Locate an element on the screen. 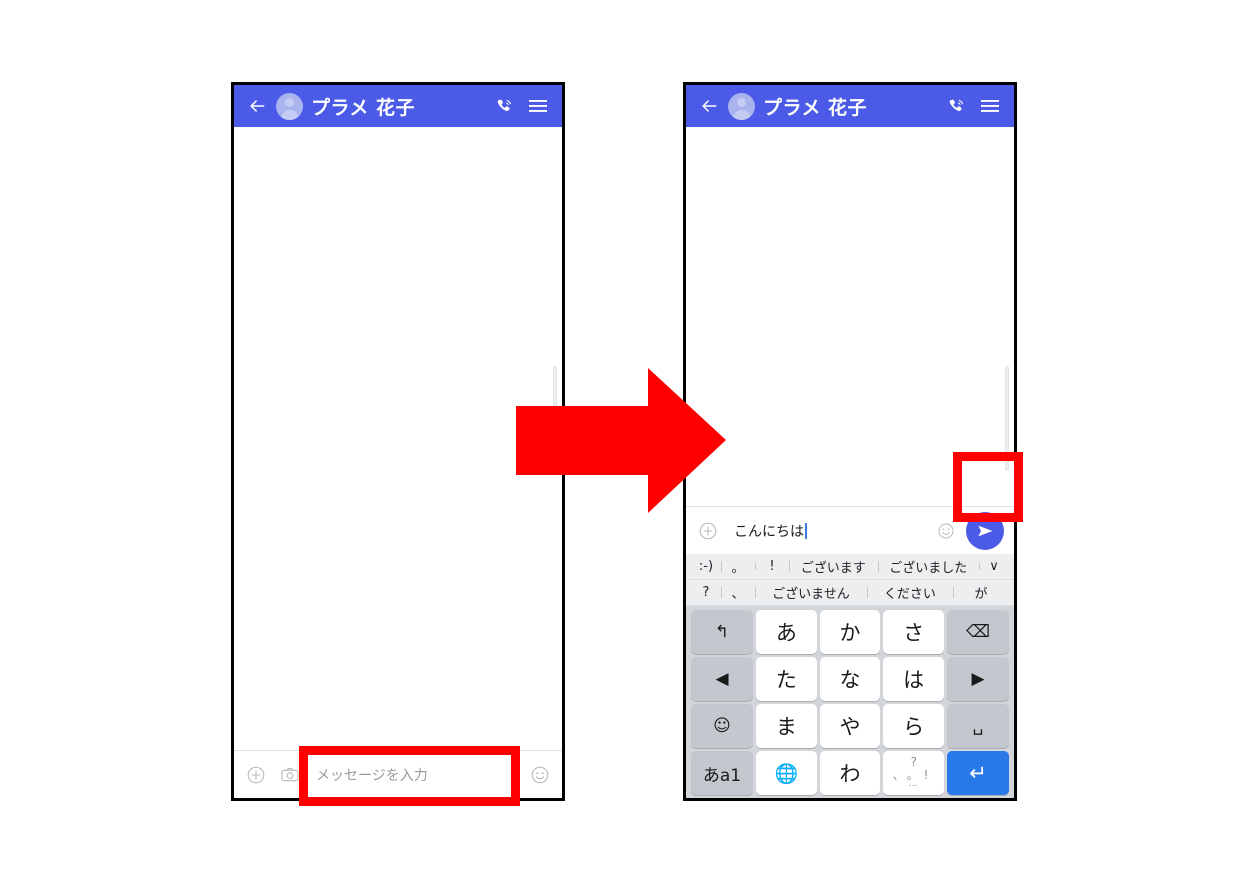 The image size is (1251, 885). key-ta: た is located at coordinates (786, 679).